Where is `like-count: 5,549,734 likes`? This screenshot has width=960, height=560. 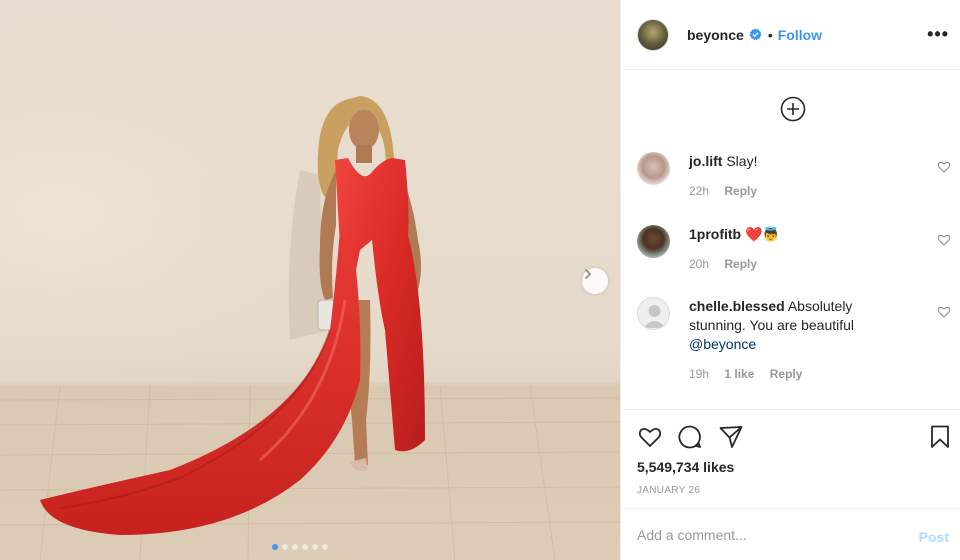 like-count: 5,549,734 likes is located at coordinates (685, 467).